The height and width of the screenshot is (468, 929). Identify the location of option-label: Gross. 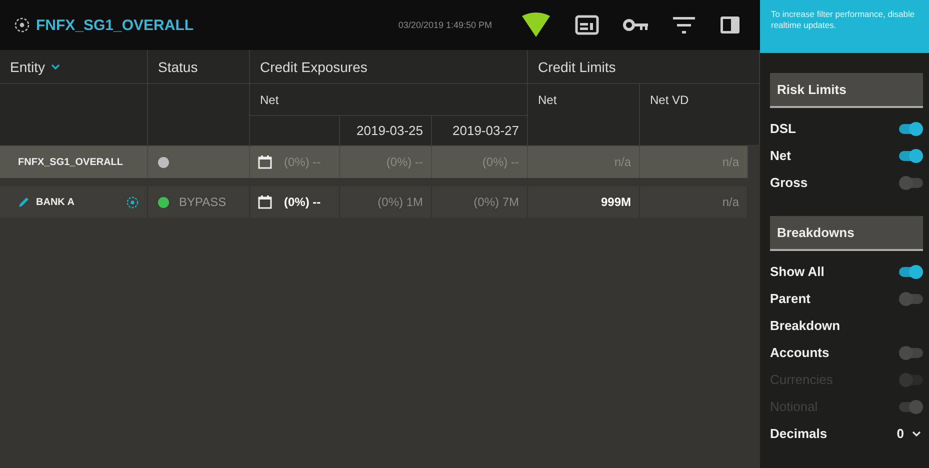
(789, 182).